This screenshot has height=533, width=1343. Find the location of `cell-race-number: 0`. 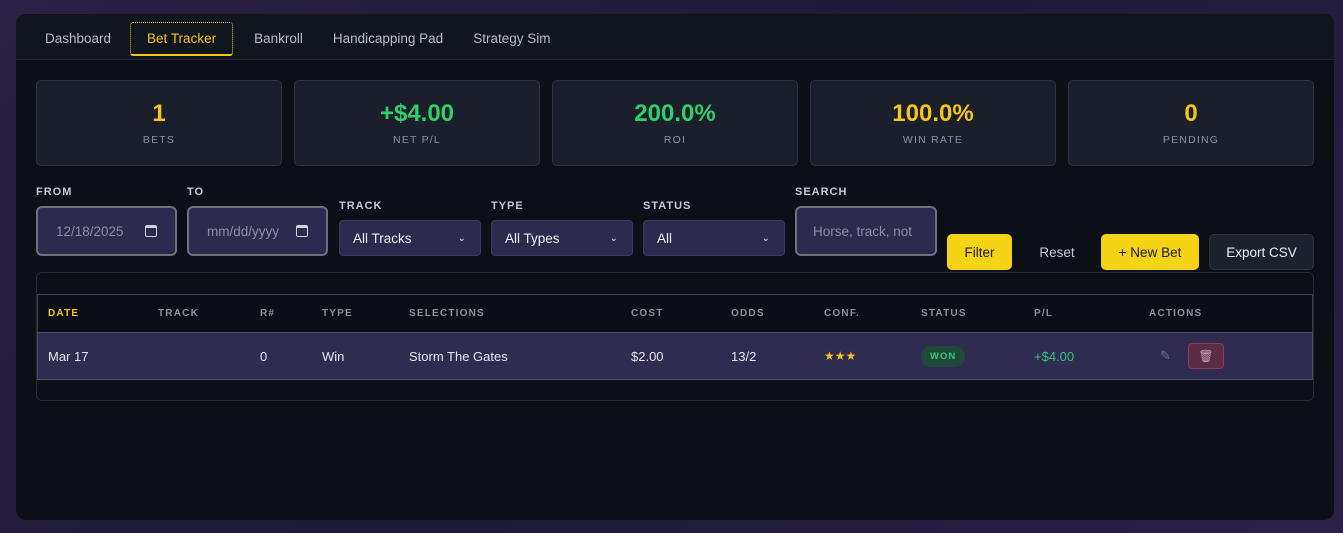

cell-race-number: 0 is located at coordinates (264, 356).